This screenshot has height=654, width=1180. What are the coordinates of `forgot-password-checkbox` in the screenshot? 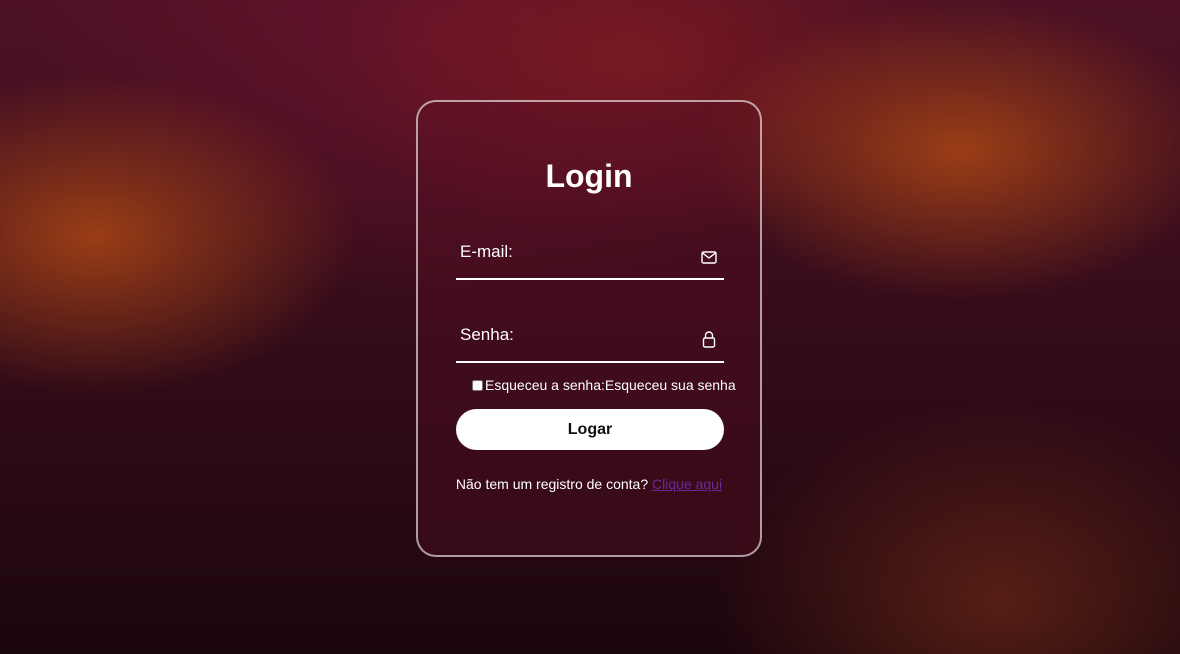 It's located at (477, 385).